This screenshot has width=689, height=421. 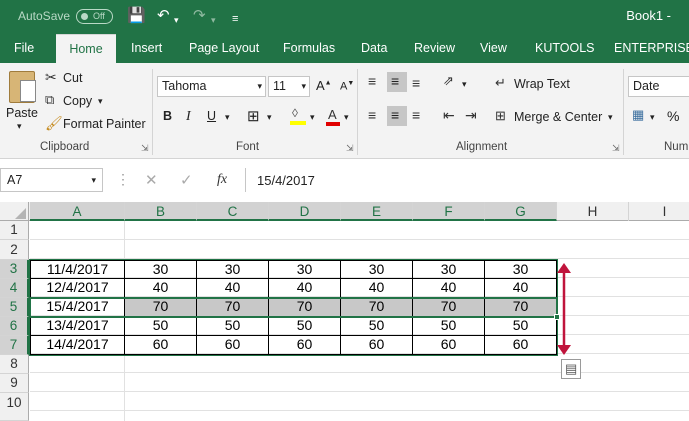 What do you see at coordinates (309, 48) in the screenshot?
I see `tab-formulas: Formulas` at bounding box center [309, 48].